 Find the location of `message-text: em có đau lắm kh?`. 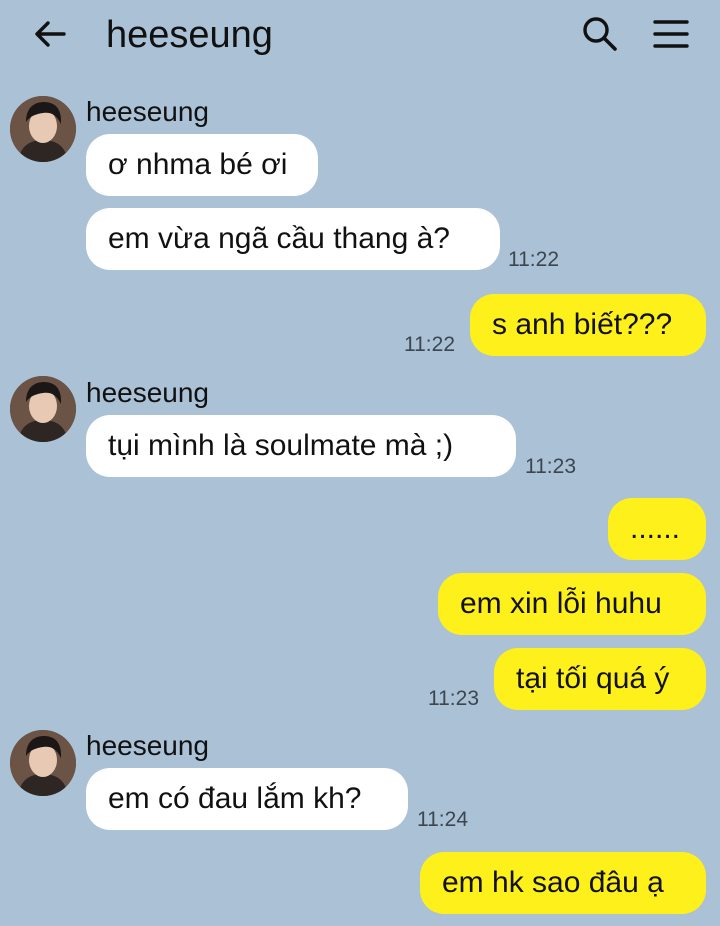

message-text: em có đau lắm kh? is located at coordinates (235, 798).